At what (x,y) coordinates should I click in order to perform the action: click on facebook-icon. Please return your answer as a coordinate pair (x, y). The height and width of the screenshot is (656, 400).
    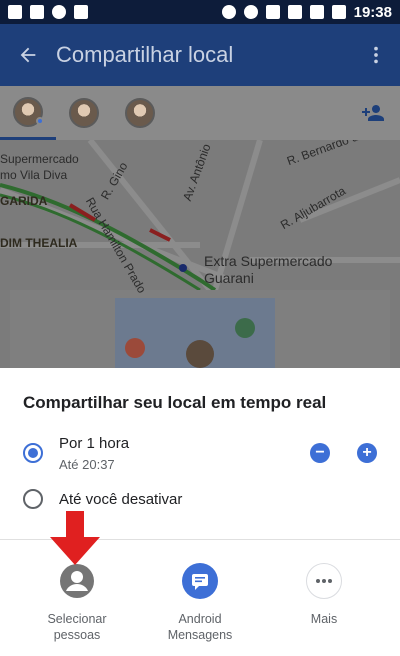
    Looking at the image, I should click on (15, 12).